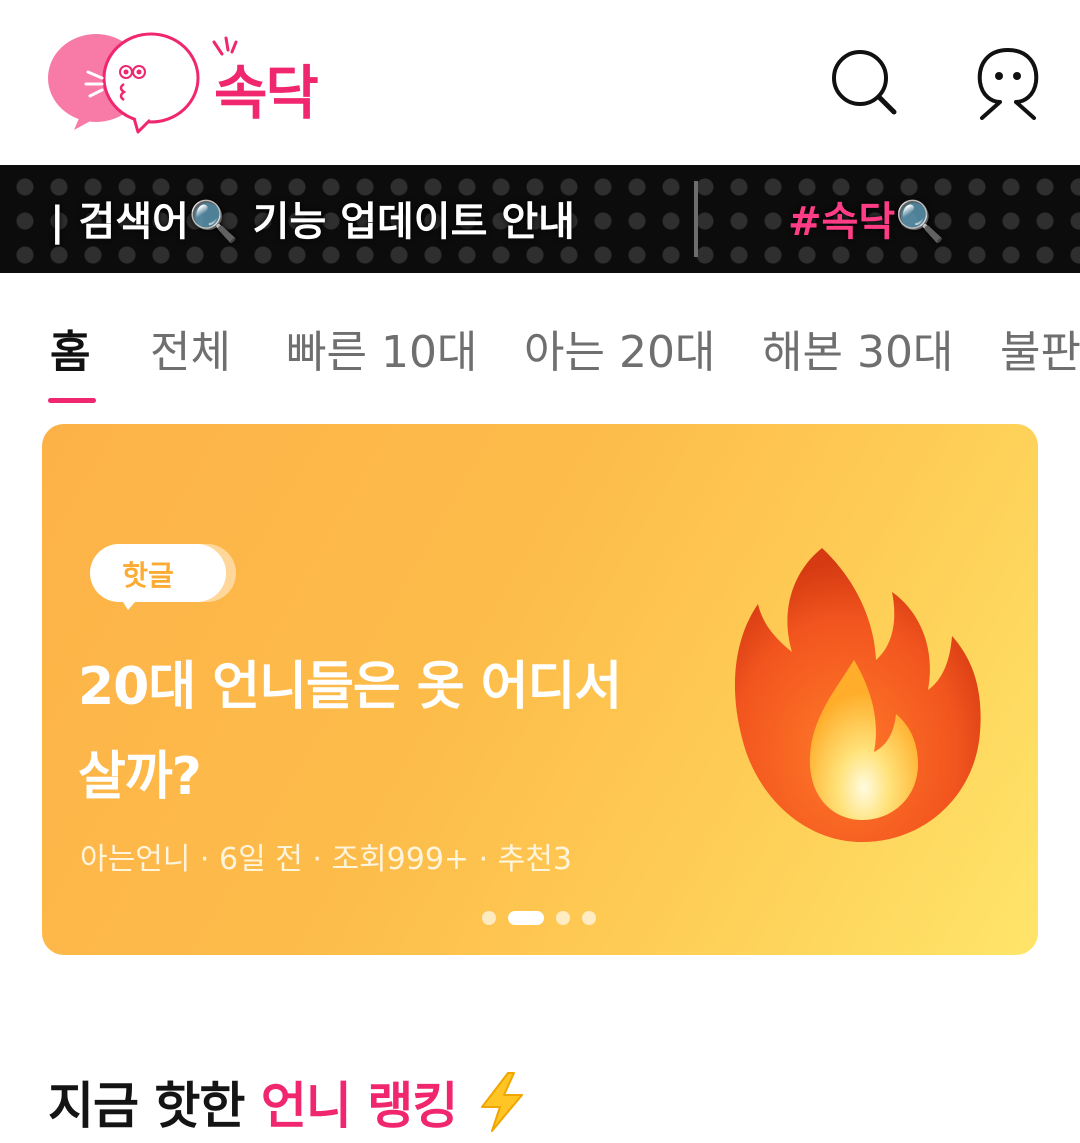 The width and height of the screenshot is (1080, 1143). What do you see at coordinates (266, 93) in the screenshot?
I see `logo-text: 속닥` at bounding box center [266, 93].